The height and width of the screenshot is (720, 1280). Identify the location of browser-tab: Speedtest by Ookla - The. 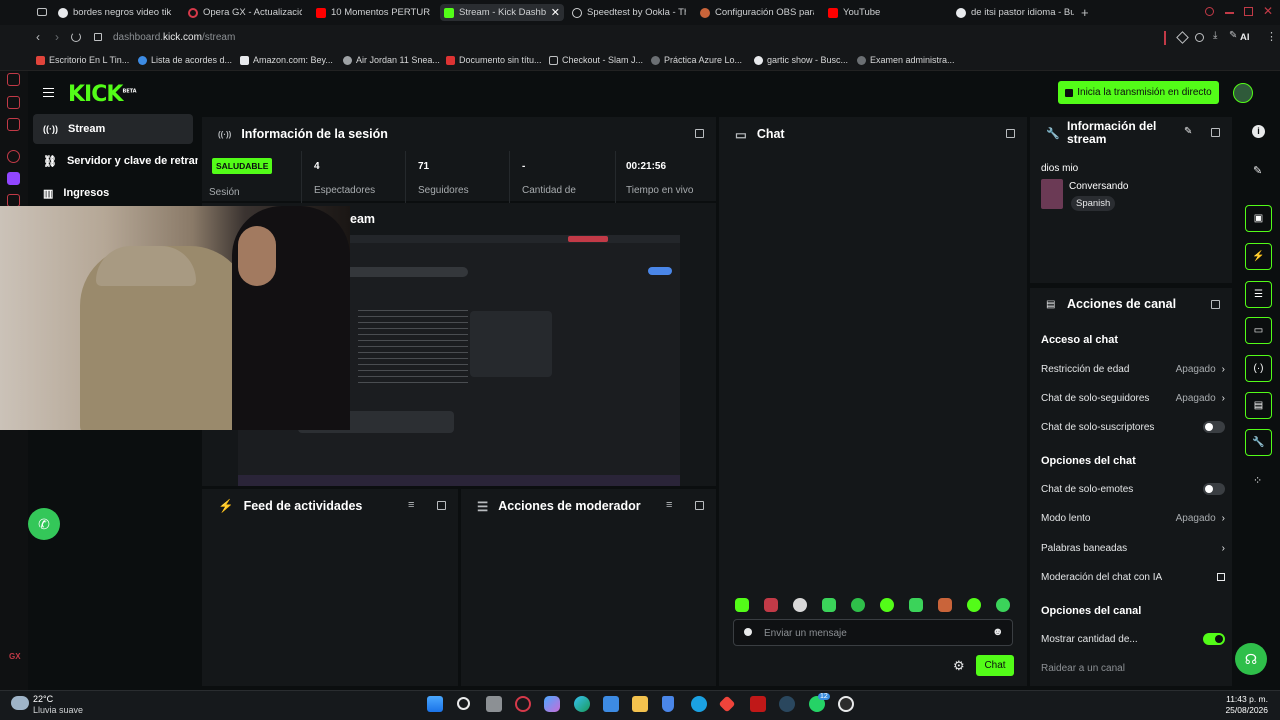
(629, 12).